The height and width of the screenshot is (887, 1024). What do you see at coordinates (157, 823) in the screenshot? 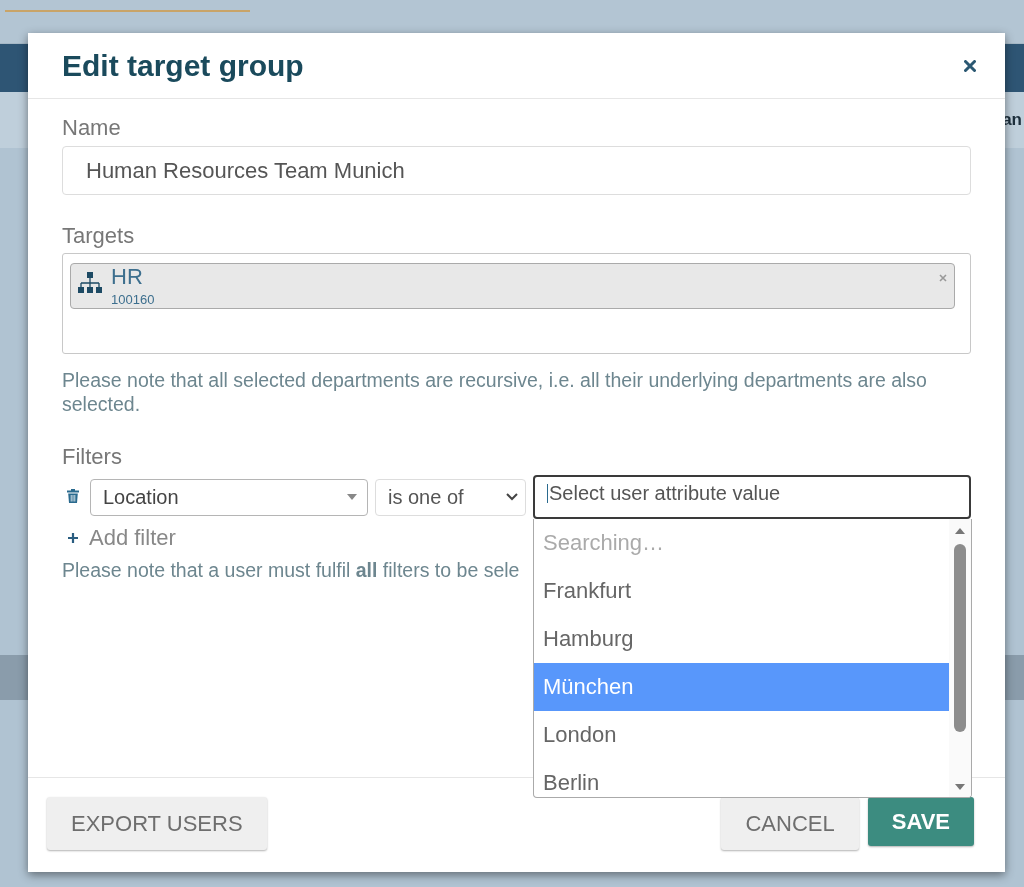
I see `footer-button: EXPORT USERS` at bounding box center [157, 823].